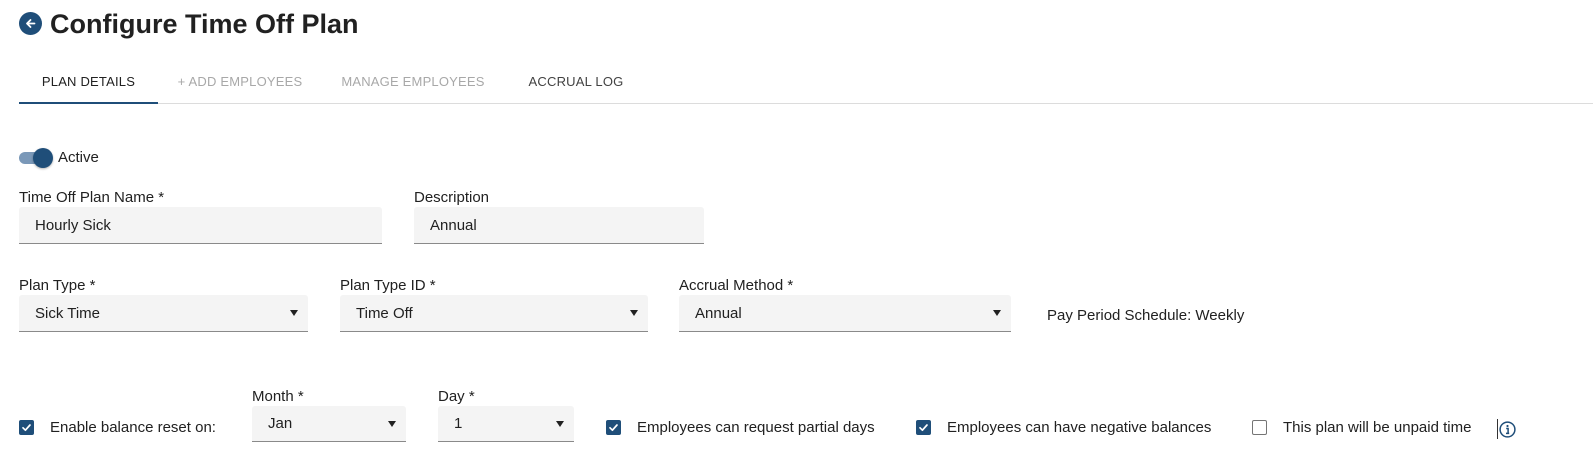 The image size is (1593, 476). I want to click on pay-period-schedule: Pay Period Schedule: Weekly, so click(1146, 315).